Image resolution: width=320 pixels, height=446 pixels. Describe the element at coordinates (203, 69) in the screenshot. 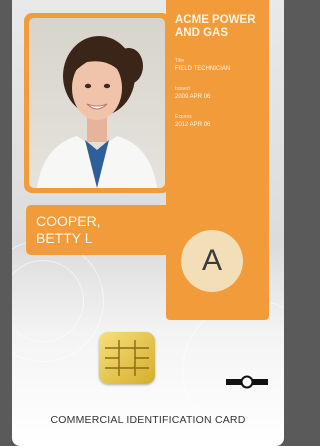

I see `title-value: FIELD TECHNICIAN` at that location.